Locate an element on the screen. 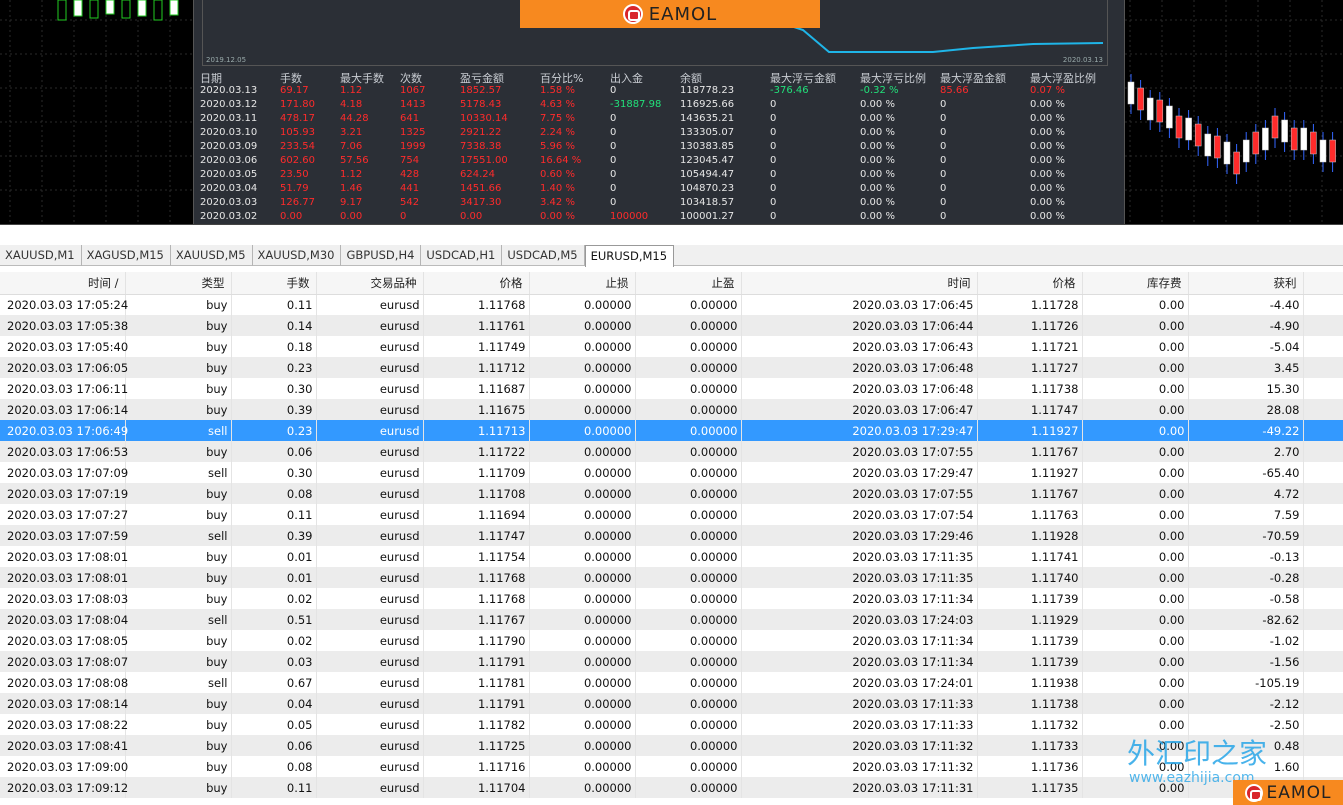 Image resolution: width=1343 pixels, height=805 pixels. column-header: 库存费 is located at coordinates (1135, 283).